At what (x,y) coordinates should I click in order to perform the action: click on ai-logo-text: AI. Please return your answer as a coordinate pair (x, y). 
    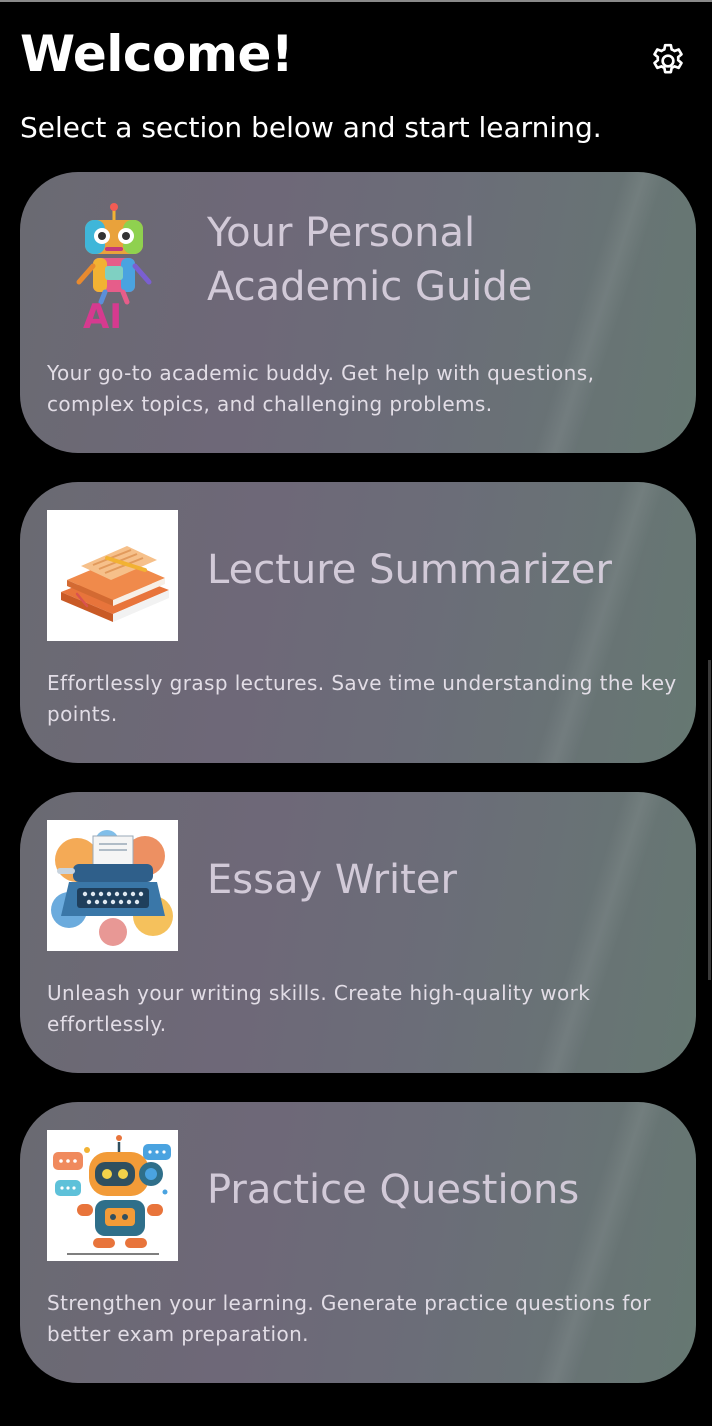
    Looking at the image, I should click on (102, 314).